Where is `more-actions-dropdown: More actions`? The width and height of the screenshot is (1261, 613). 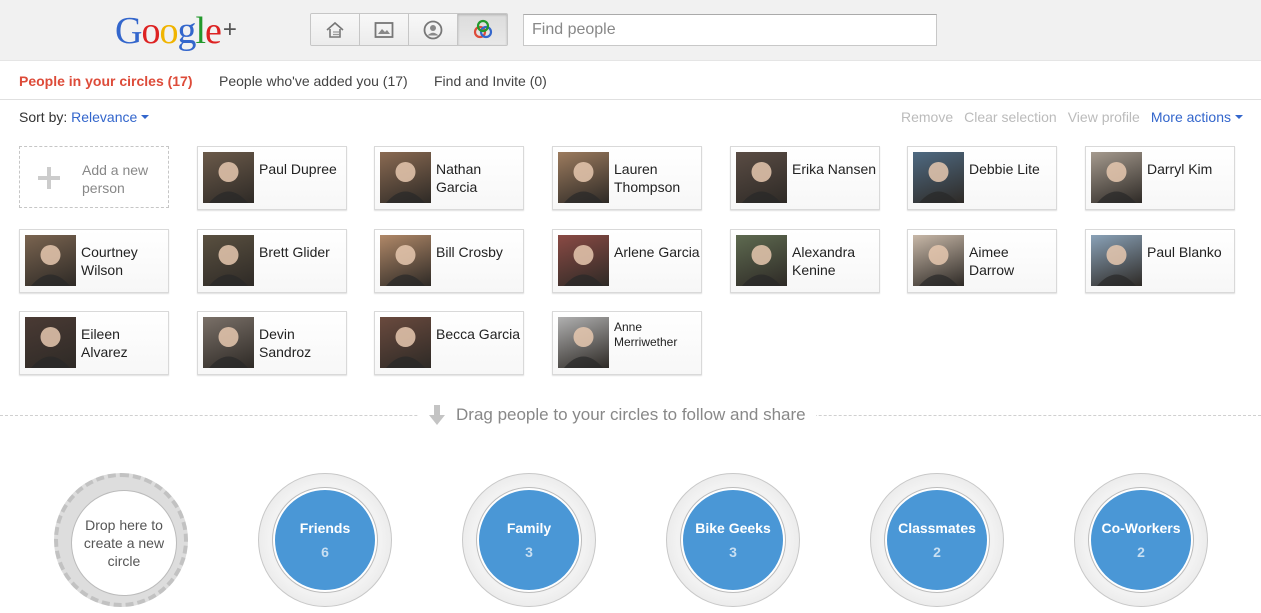 more-actions-dropdown: More actions is located at coordinates (1197, 117).